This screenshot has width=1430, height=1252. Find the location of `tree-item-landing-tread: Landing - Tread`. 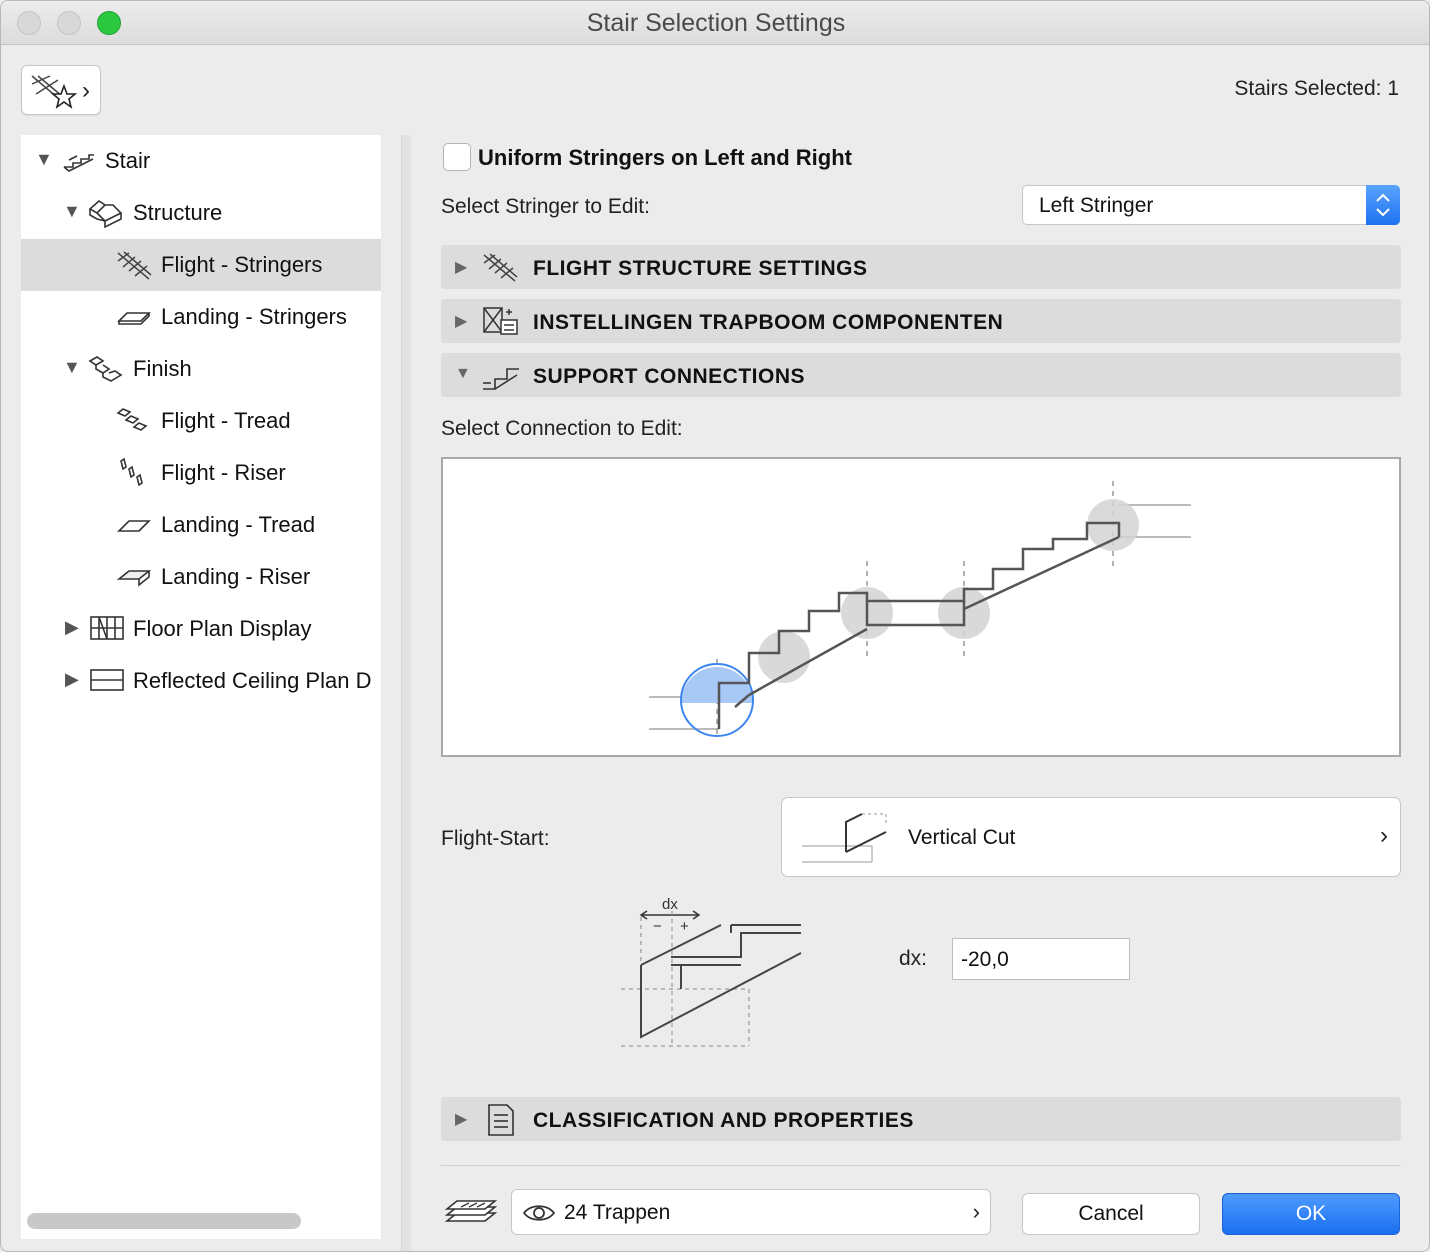

tree-item-landing-tread: Landing - Tread is located at coordinates (201, 525).